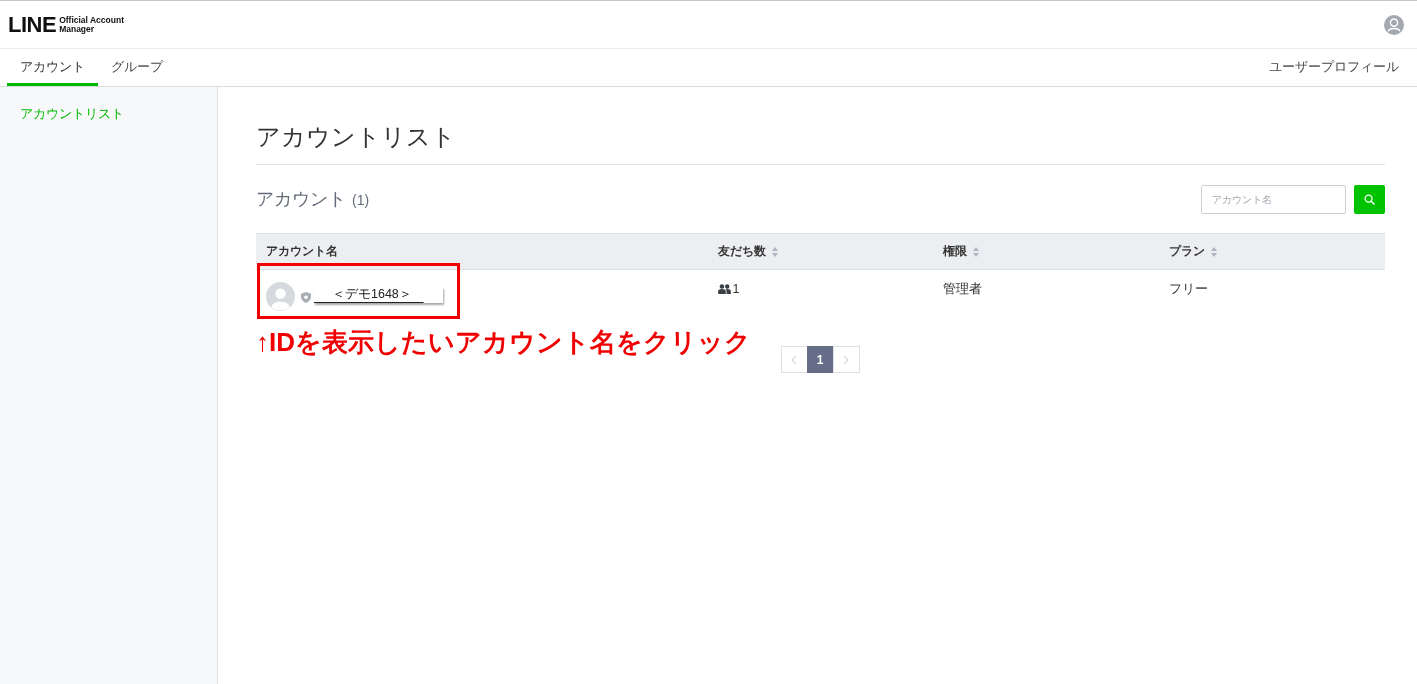 Image resolution: width=1417 pixels, height=684 pixels. I want to click on role-cell-text: 管理者, so click(963, 289).